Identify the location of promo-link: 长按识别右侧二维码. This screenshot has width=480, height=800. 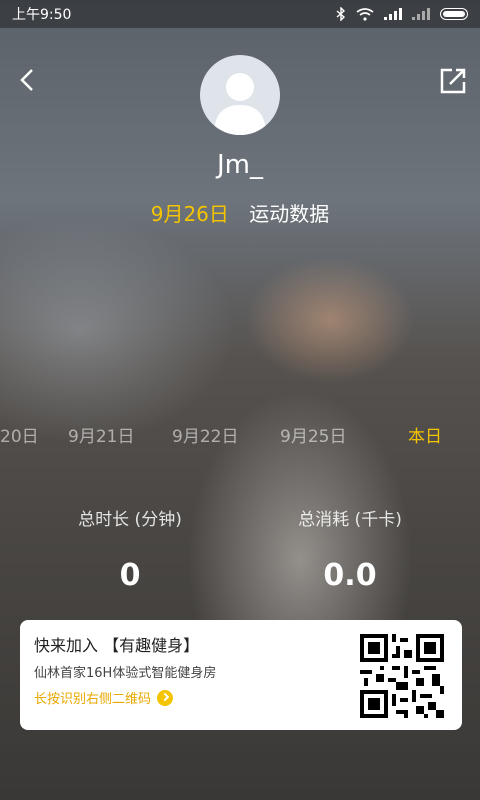
(104, 697).